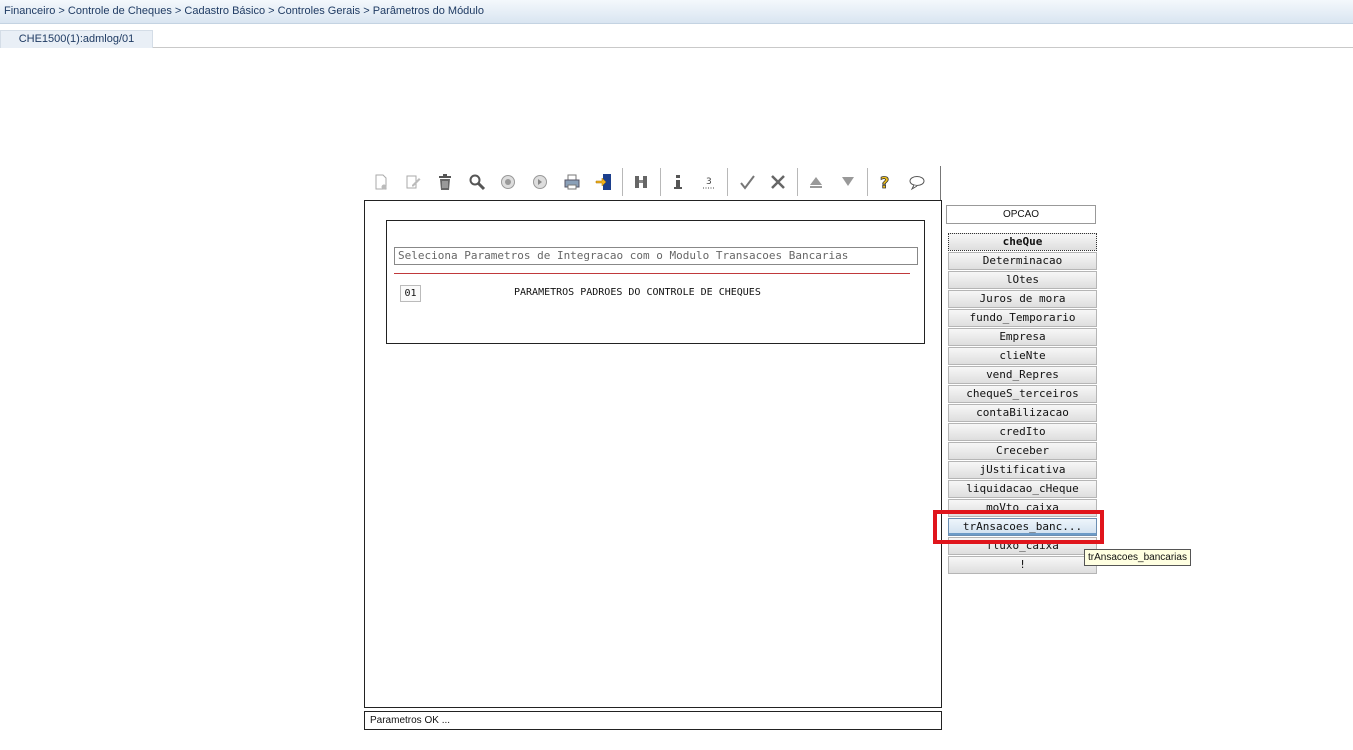 Image resolution: width=1353 pixels, height=750 pixels. Describe the element at coordinates (1137, 557) in the screenshot. I see `tooltip: trAnsacoes_bancarias` at that location.